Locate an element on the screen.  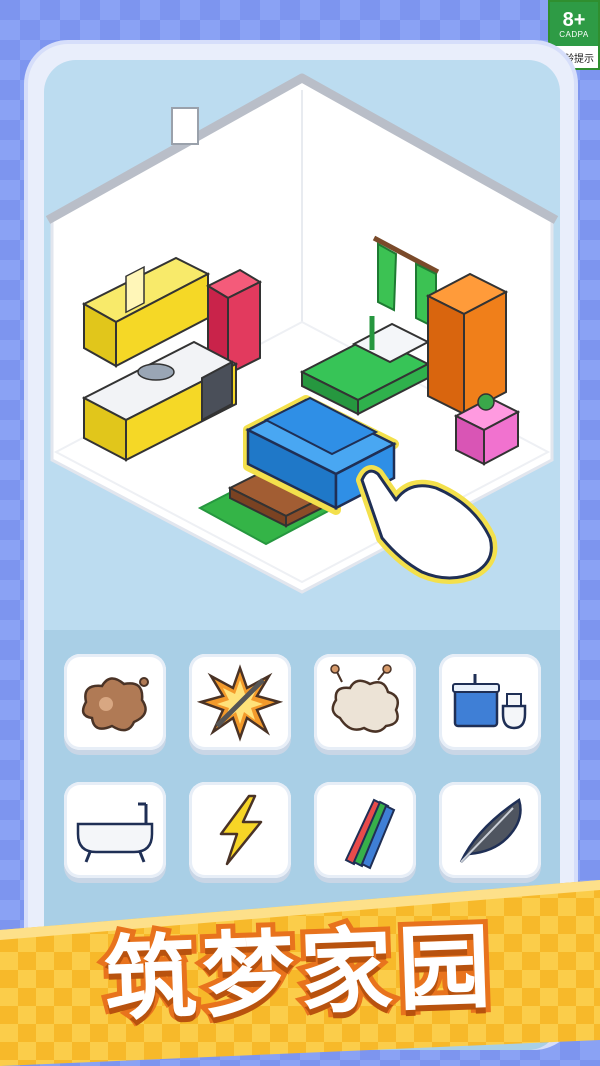
tool-pencils is located at coordinates (365, 830).